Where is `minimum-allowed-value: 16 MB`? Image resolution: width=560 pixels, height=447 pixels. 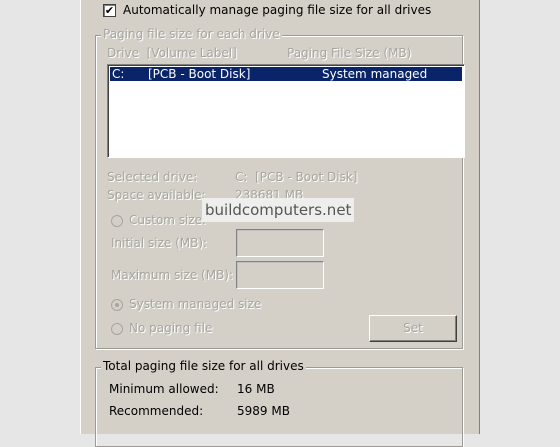 minimum-allowed-value: 16 MB is located at coordinates (256, 389).